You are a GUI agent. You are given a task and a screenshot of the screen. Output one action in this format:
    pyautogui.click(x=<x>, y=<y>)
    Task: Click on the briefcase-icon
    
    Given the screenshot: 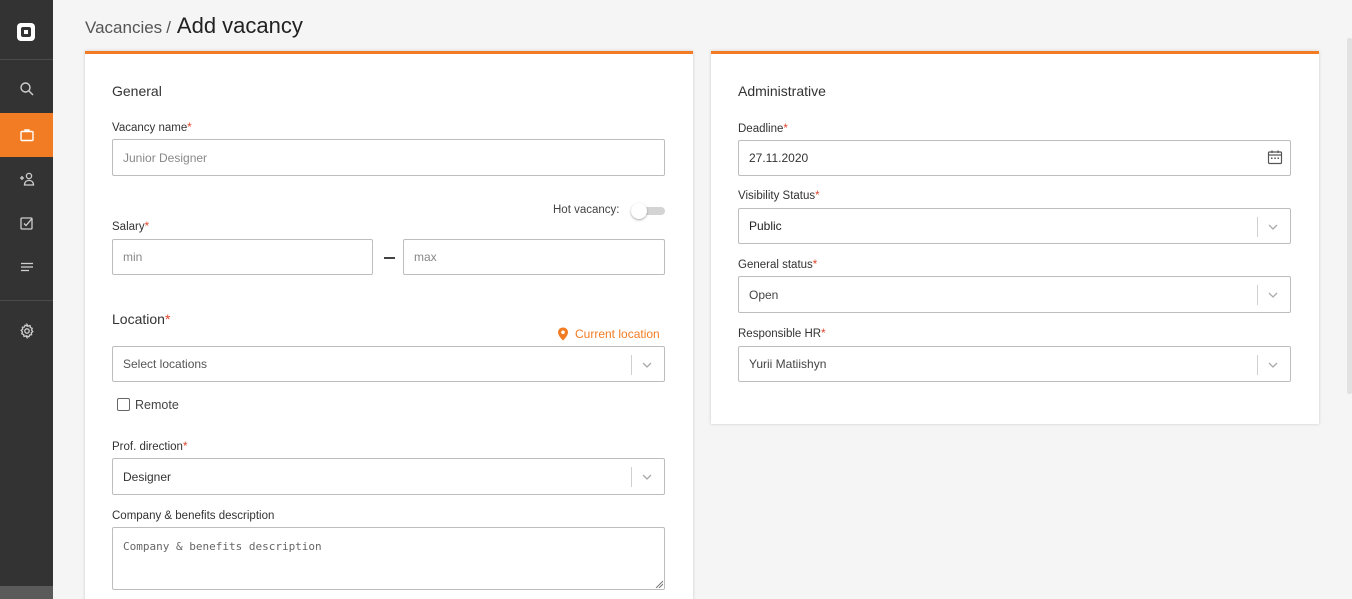 What is the action you would take?
    pyautogui.click(x=26, y=135)
    